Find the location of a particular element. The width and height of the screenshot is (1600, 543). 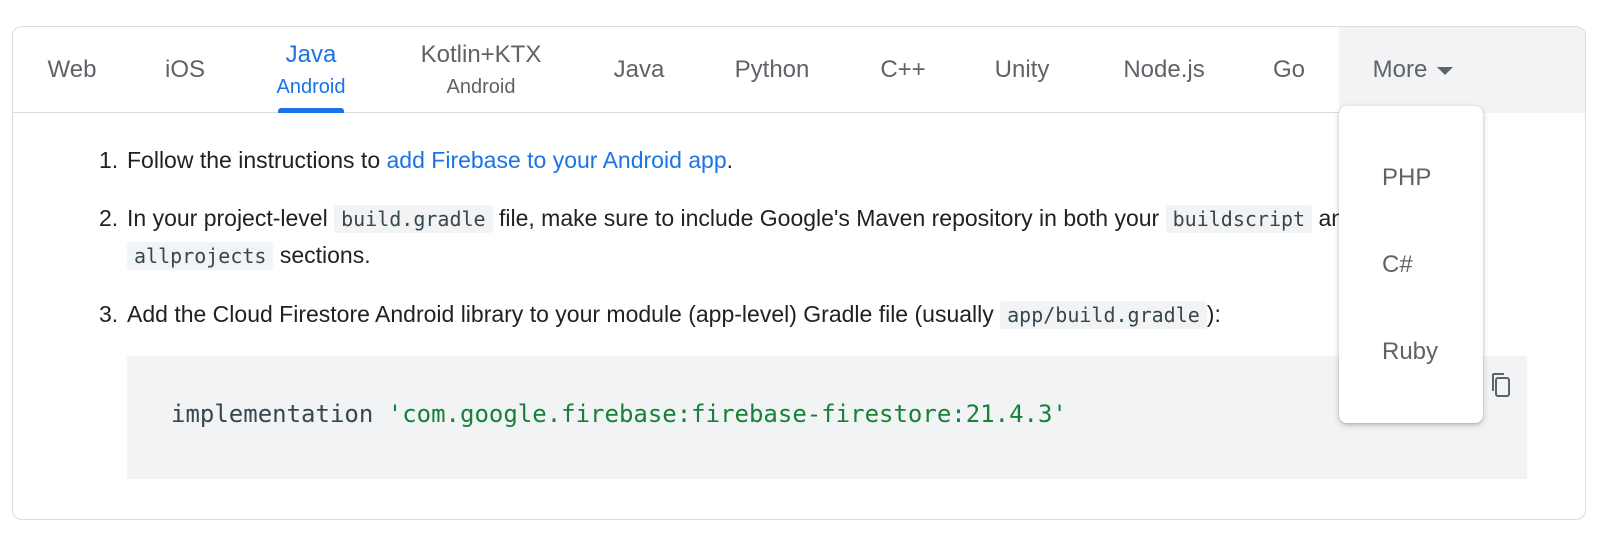

step-number: 2. is located at coordinates (109, 218).